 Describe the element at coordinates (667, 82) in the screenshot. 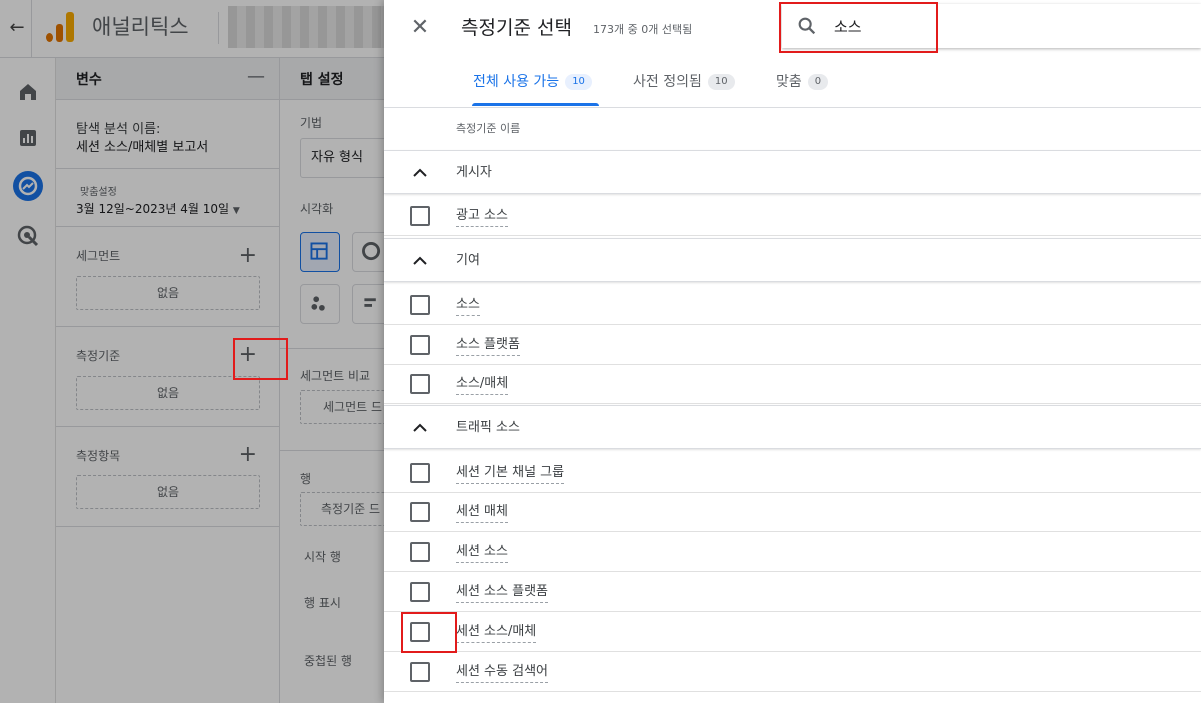

I see `tab-label: 사전 정의됨` at that location.